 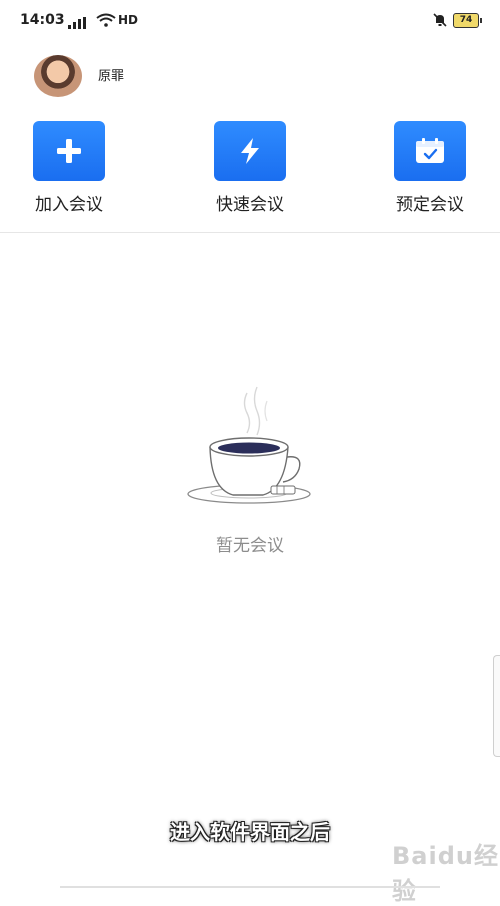 What do you see at coordinates (111, 76) in the screenshot?
I see `user-name: 原罪` at bounding box center [111, 76].